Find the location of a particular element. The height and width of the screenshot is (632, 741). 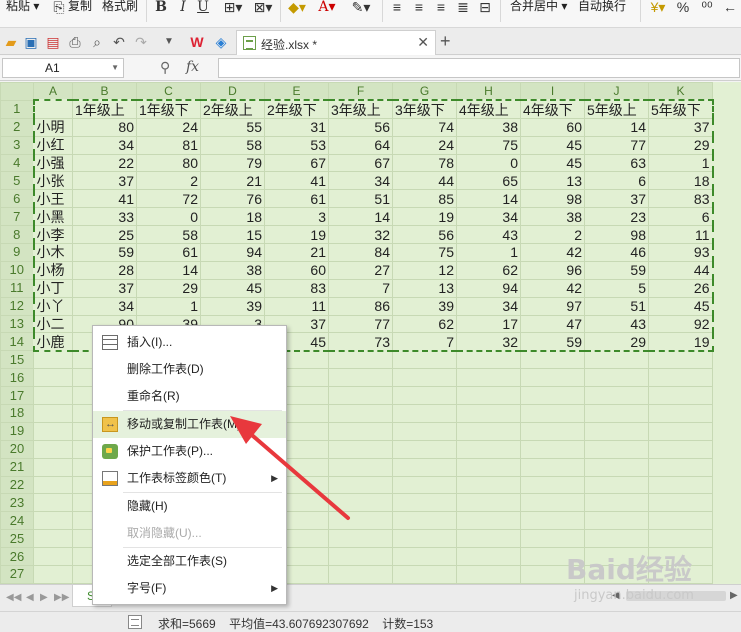

bold-button: B is located at coordinates (161, 8).